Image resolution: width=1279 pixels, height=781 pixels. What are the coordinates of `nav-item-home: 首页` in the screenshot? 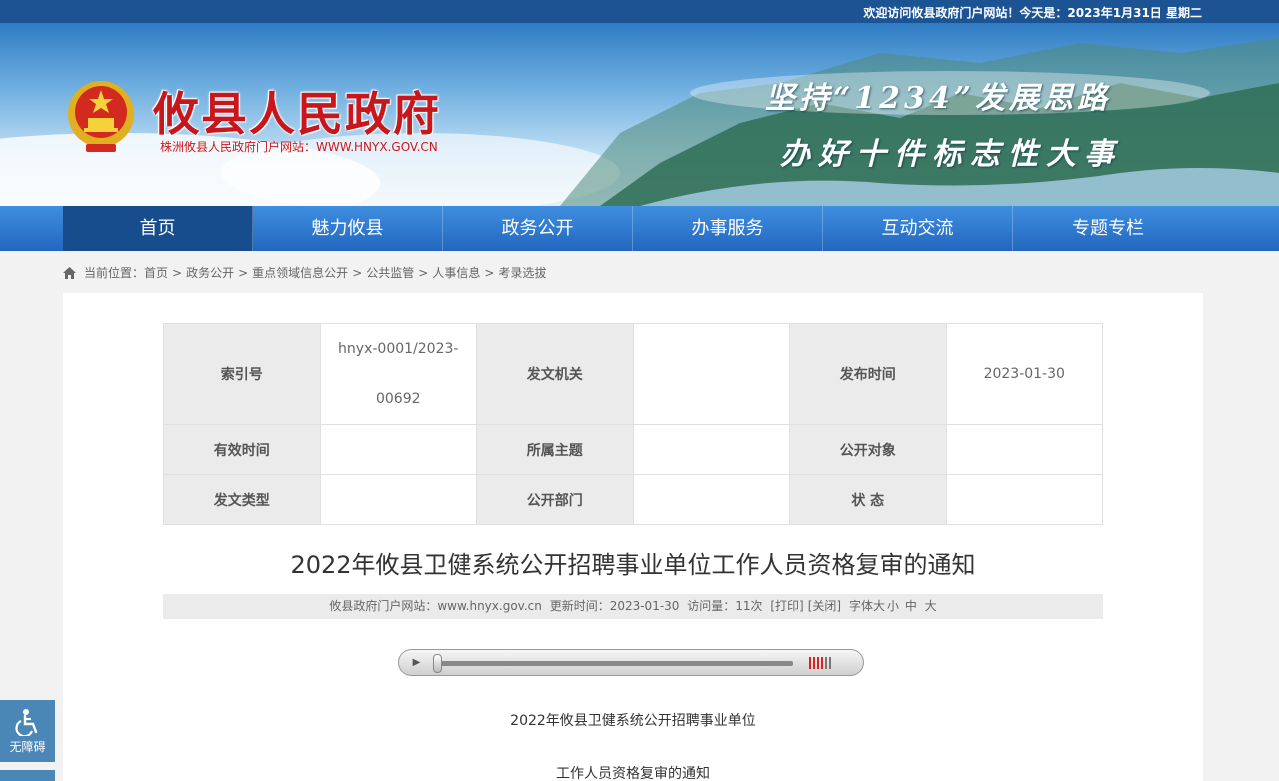 It's located at (158, 228).